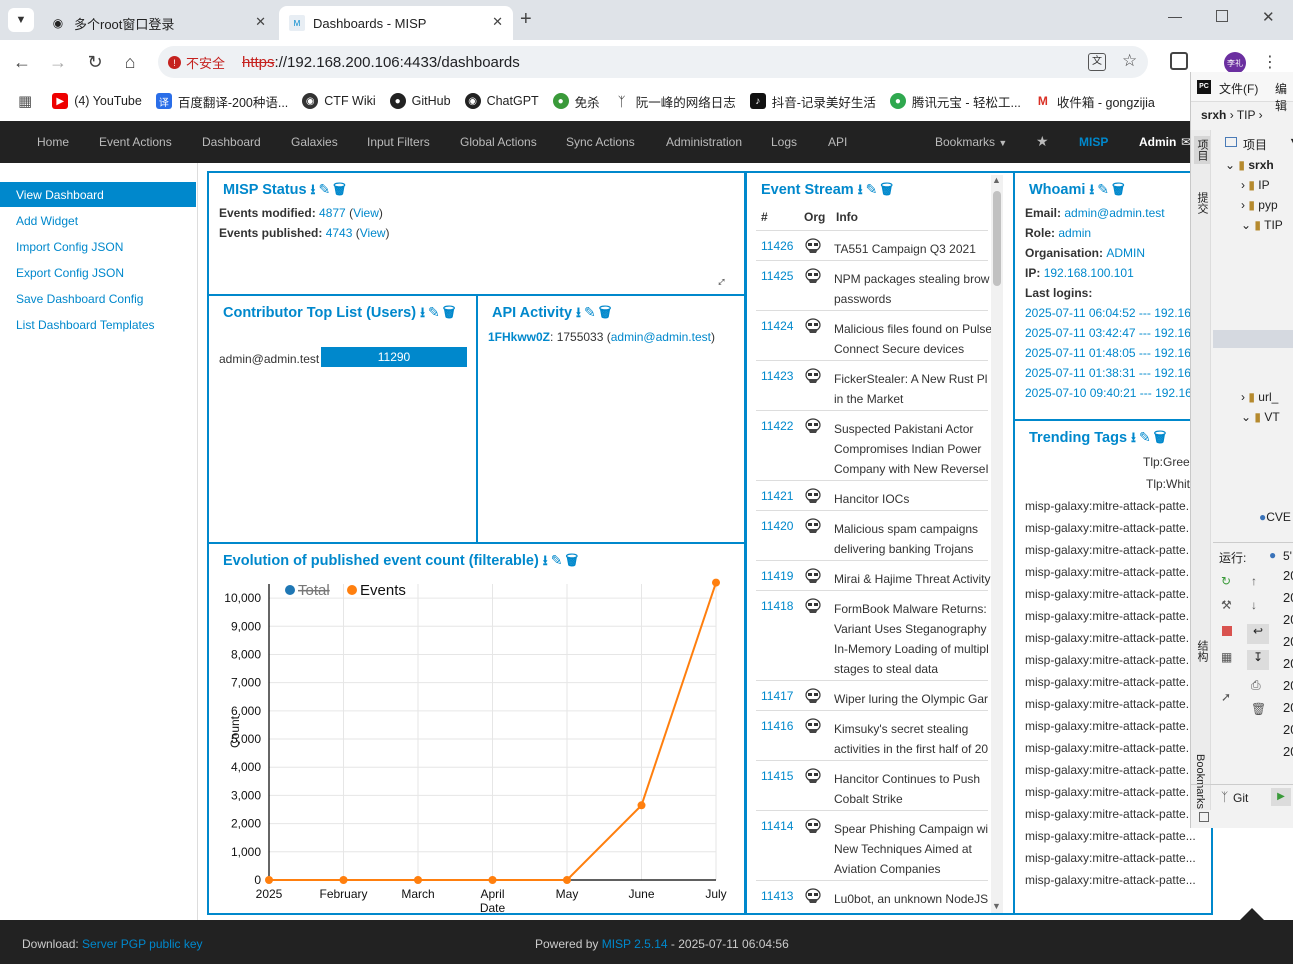 The width and height of the screenshot is (1293, 964). What do you see at coordinates (1249, 165) in the screenshot?
I see `tree-item-srxh: ⌄ ▮ srxh` at bounding box center [1249, 165].